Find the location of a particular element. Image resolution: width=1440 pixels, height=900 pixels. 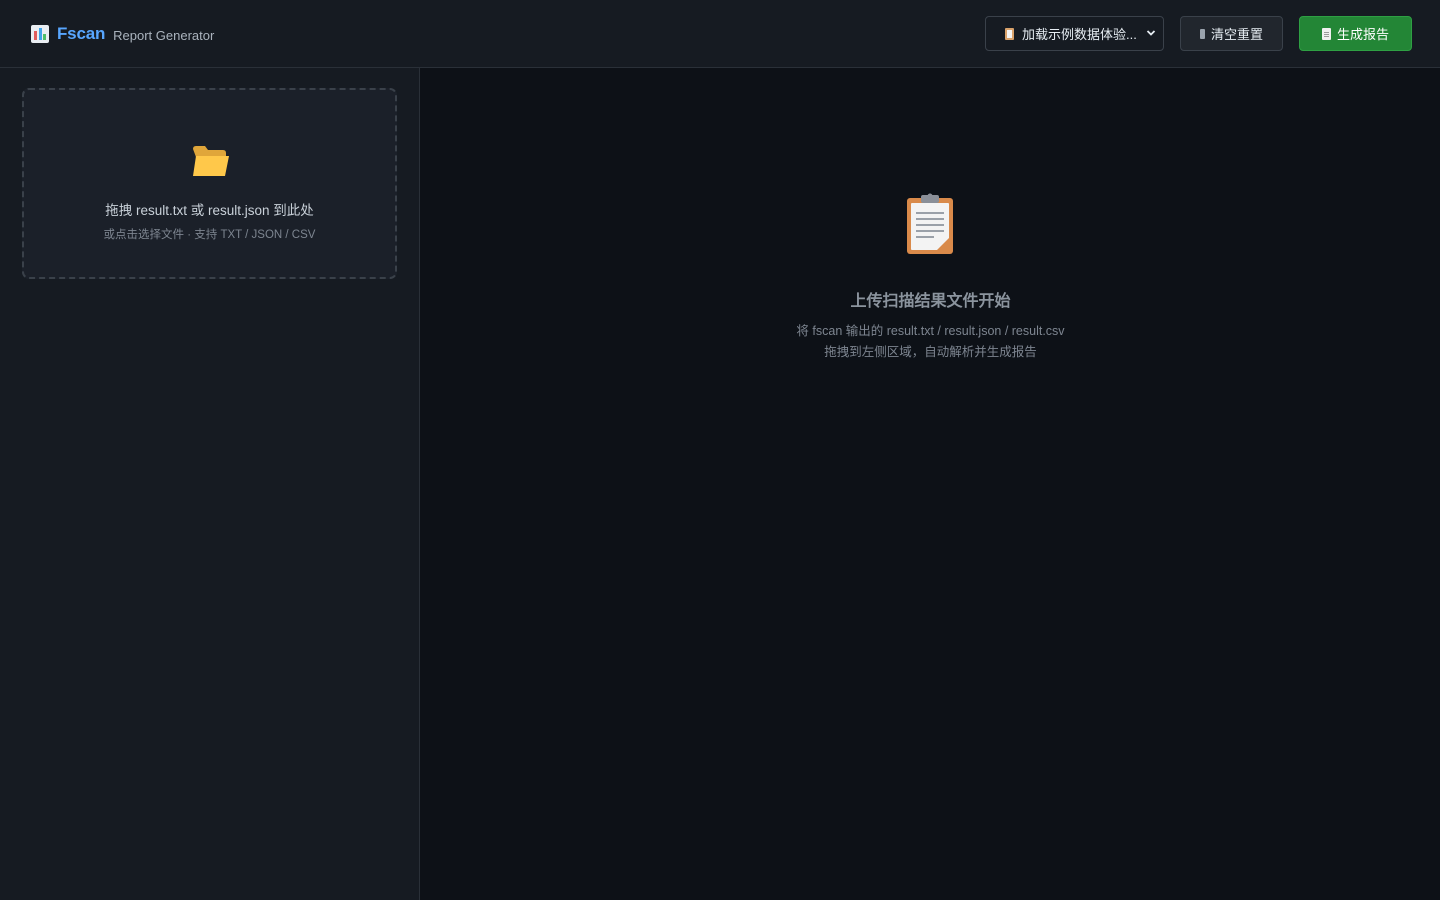

generate-report-button: 生成报告 is located at coordinates (1355, 33).